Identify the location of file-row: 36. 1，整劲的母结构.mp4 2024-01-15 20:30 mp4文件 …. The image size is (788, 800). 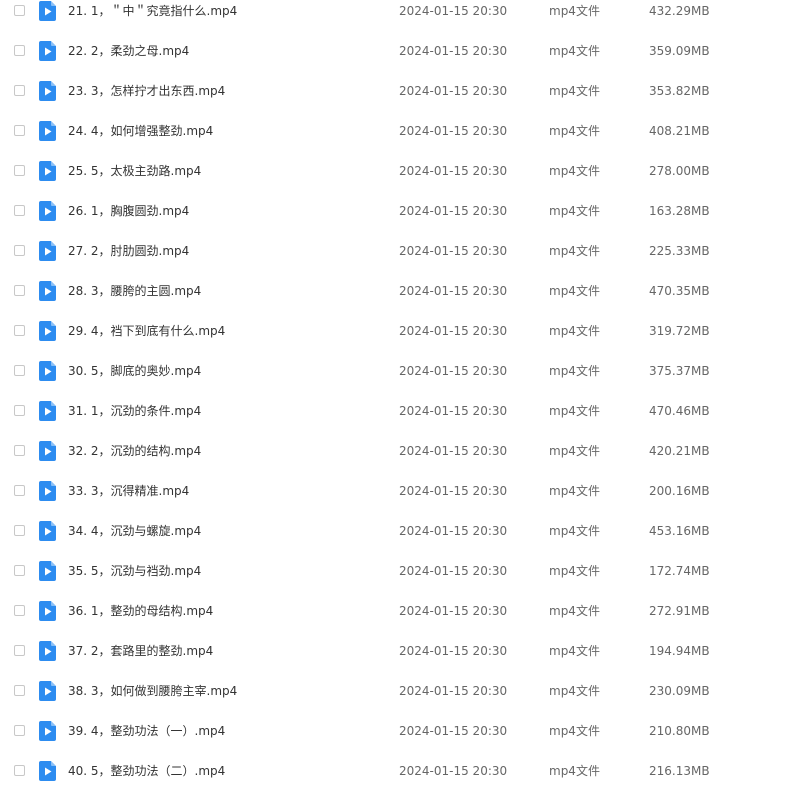
(394, 611).